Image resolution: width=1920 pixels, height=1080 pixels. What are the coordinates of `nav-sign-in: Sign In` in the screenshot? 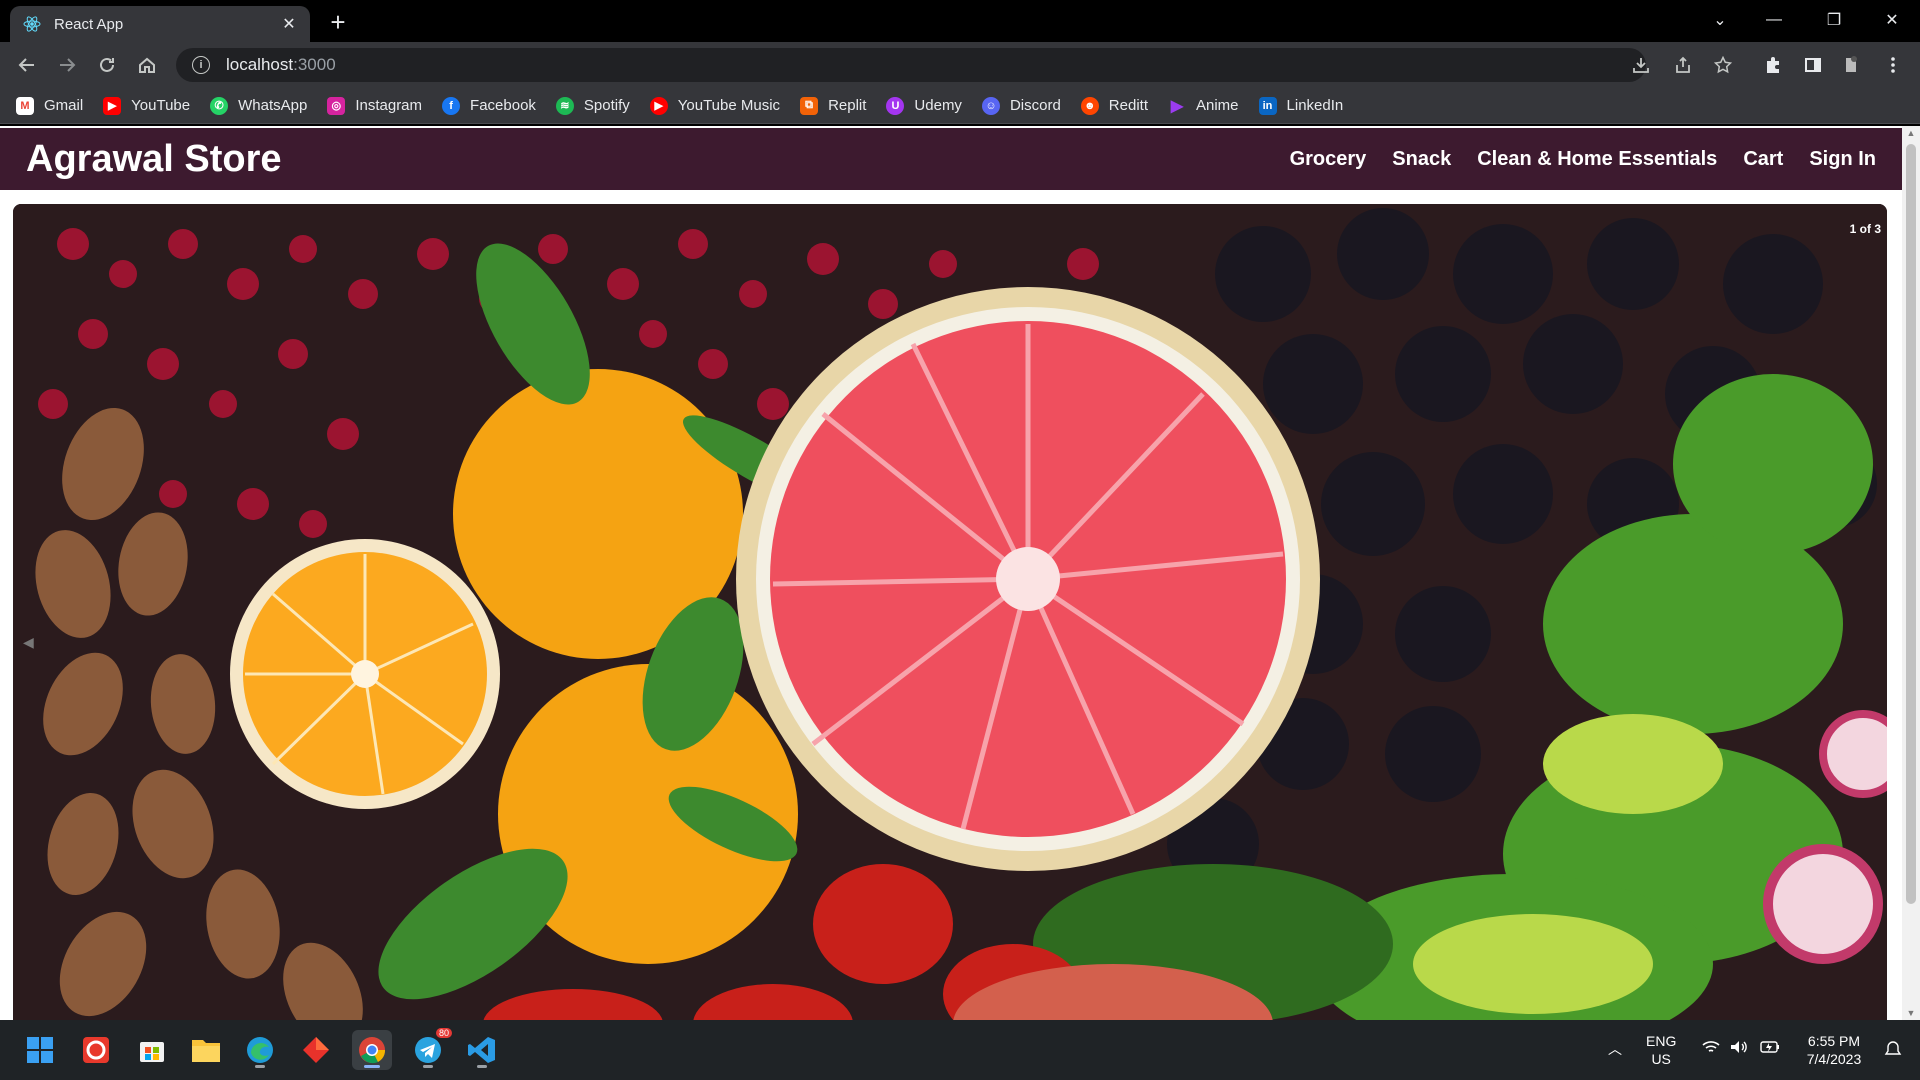 It's located at (1842, 159).